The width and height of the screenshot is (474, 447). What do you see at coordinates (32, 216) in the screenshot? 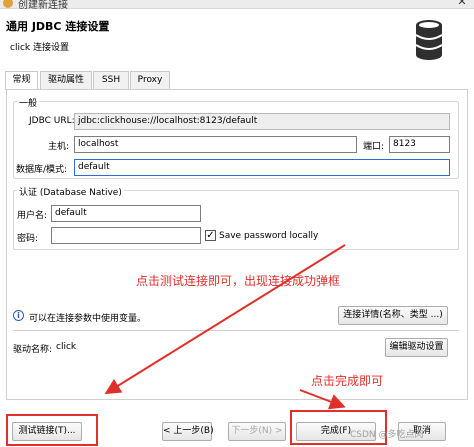
I see `username-label: 用户名:` at bounding box center [32, 216].